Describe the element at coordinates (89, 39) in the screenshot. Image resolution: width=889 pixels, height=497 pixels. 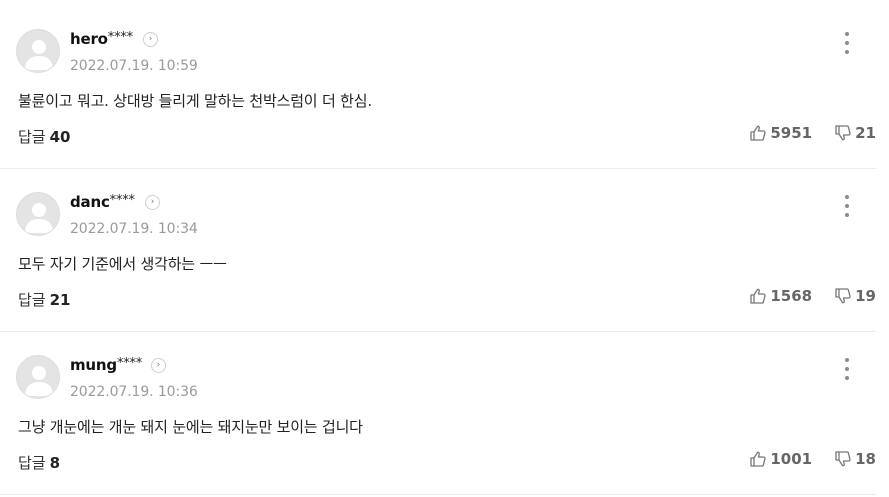
I see `author-nickname: hero` at that location.